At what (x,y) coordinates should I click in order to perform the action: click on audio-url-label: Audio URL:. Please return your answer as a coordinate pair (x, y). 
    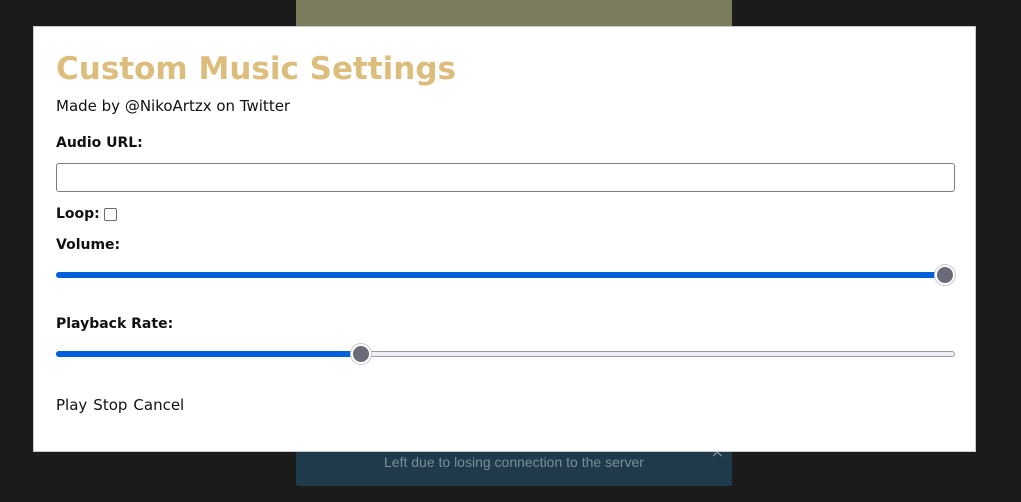
    Looking at the image, I should click on (99, 143).